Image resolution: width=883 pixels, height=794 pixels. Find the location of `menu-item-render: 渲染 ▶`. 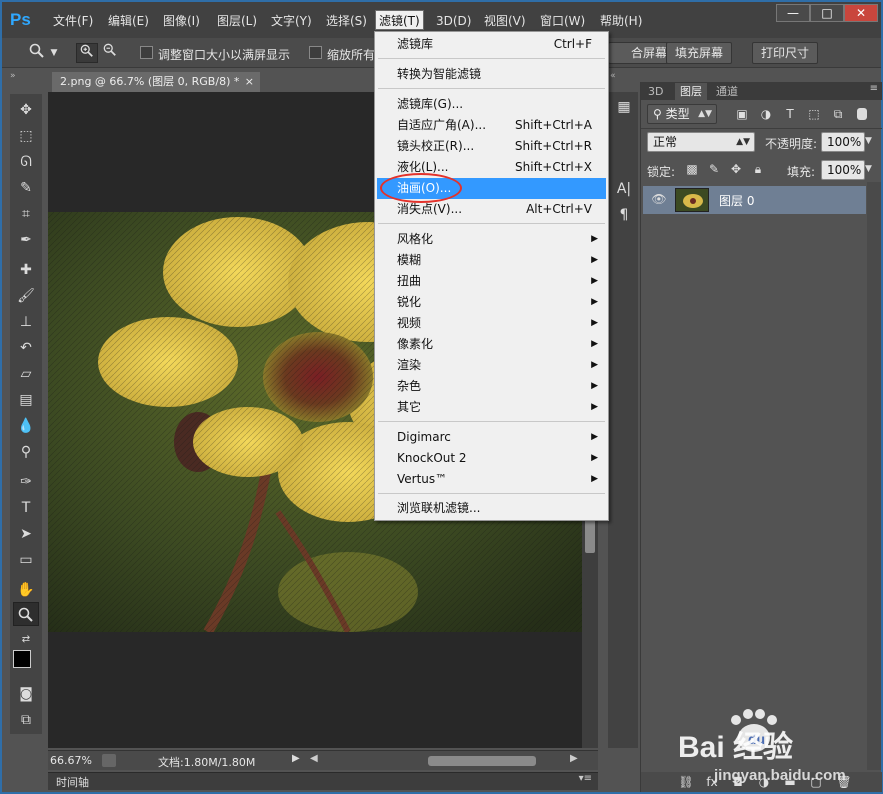

menu-item-render: 渲染 ▶ is located at coordinates (491, 365).